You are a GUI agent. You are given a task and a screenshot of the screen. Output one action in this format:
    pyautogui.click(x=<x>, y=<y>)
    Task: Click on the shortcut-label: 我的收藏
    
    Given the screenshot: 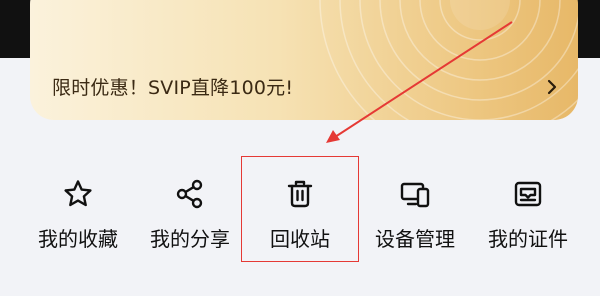 What is the action you would take?
    pyautogui.click(x=78, y=239)
    